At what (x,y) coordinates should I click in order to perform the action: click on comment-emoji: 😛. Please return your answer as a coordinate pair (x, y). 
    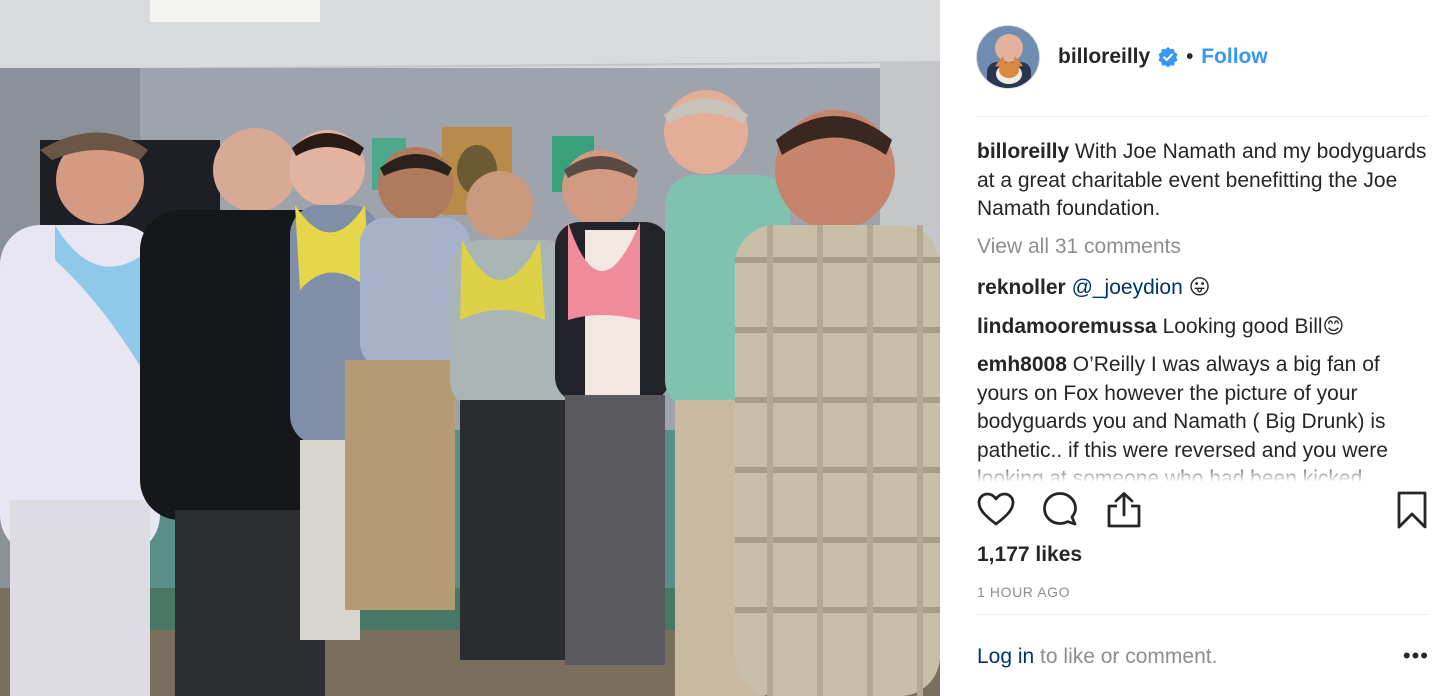
    Looking at the image, I should click on (1199, 287).